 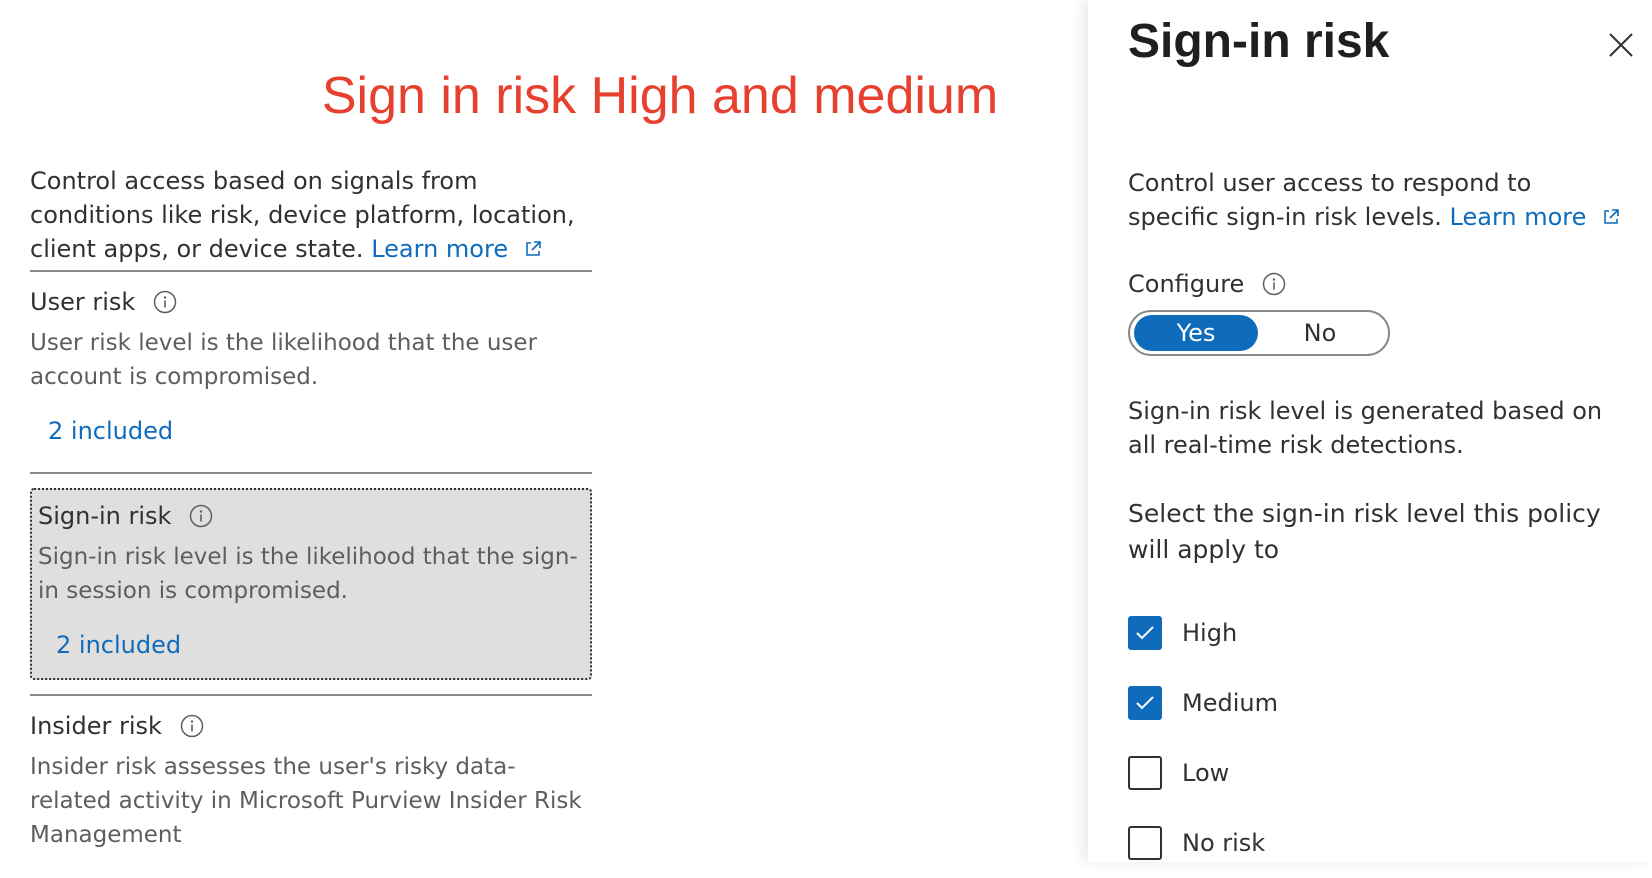 What do you see at coordinates (311, 473) in the screenshot?
I see `divider` at bounding box center [311, 473].